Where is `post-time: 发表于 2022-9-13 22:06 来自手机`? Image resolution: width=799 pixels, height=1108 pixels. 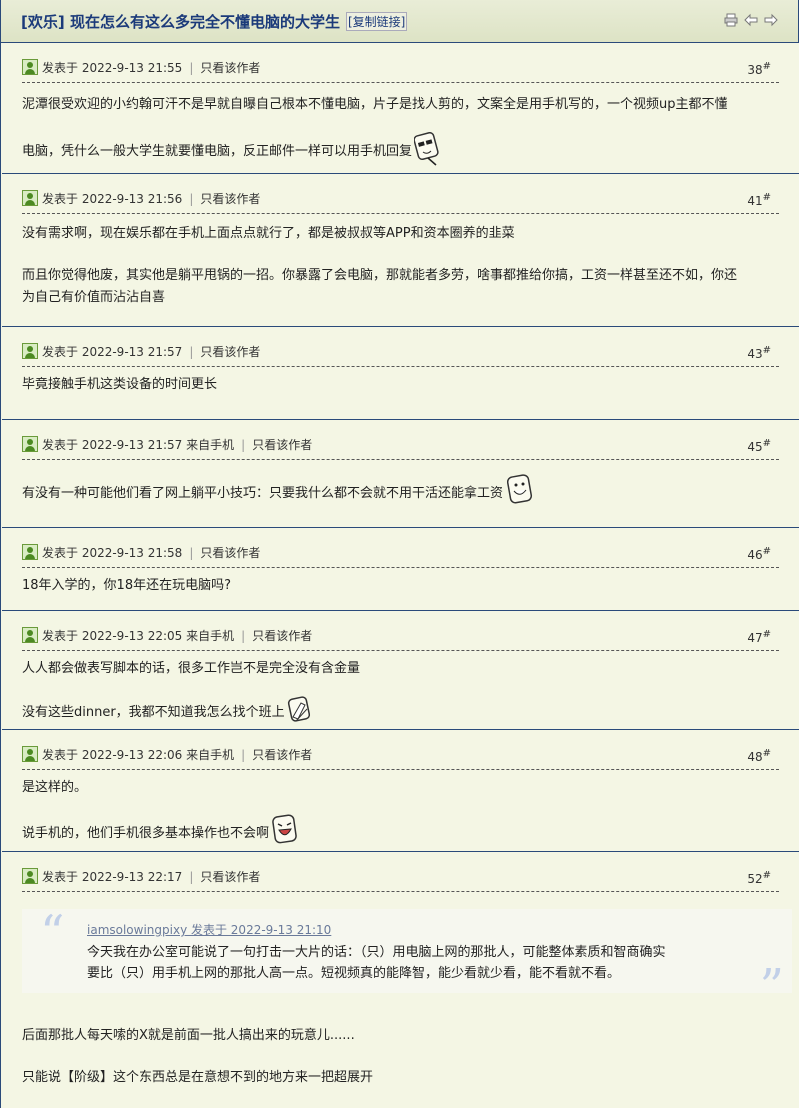
post-time: 发表于 2022-9-13 22:06 来自手机 is located at coordinates (138, 755).